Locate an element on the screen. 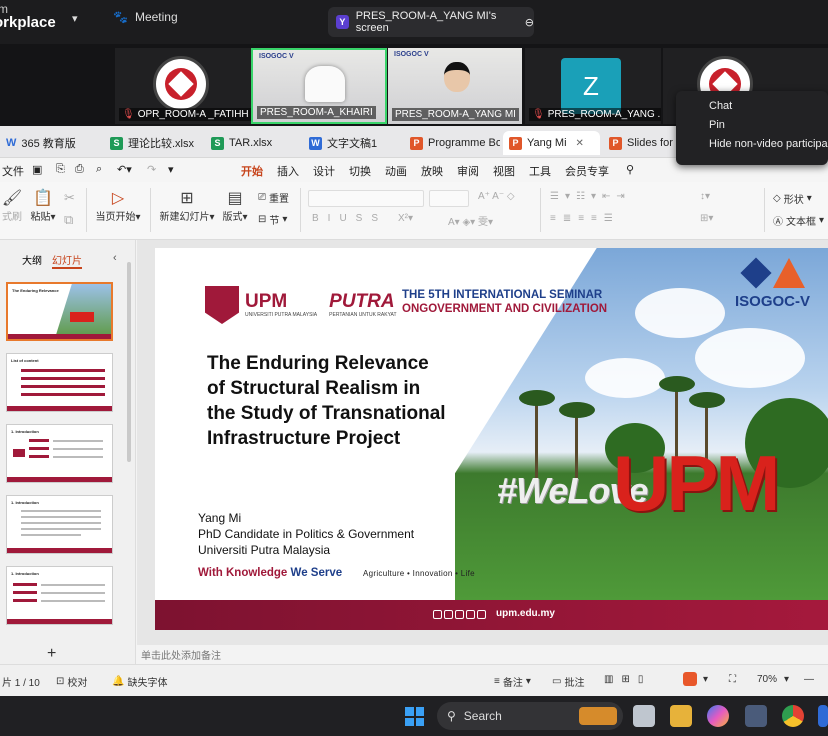  menu-animation: 动画 is located at coordinates (396, 171).